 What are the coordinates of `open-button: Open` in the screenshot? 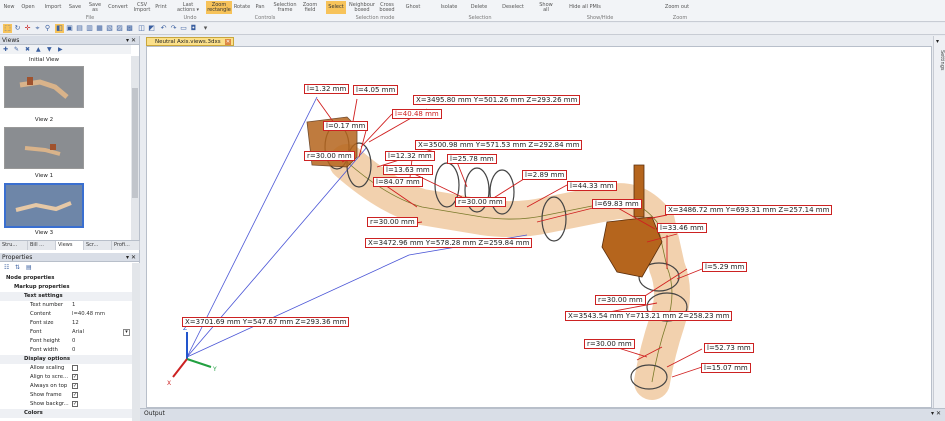 It's located at (28, 7).